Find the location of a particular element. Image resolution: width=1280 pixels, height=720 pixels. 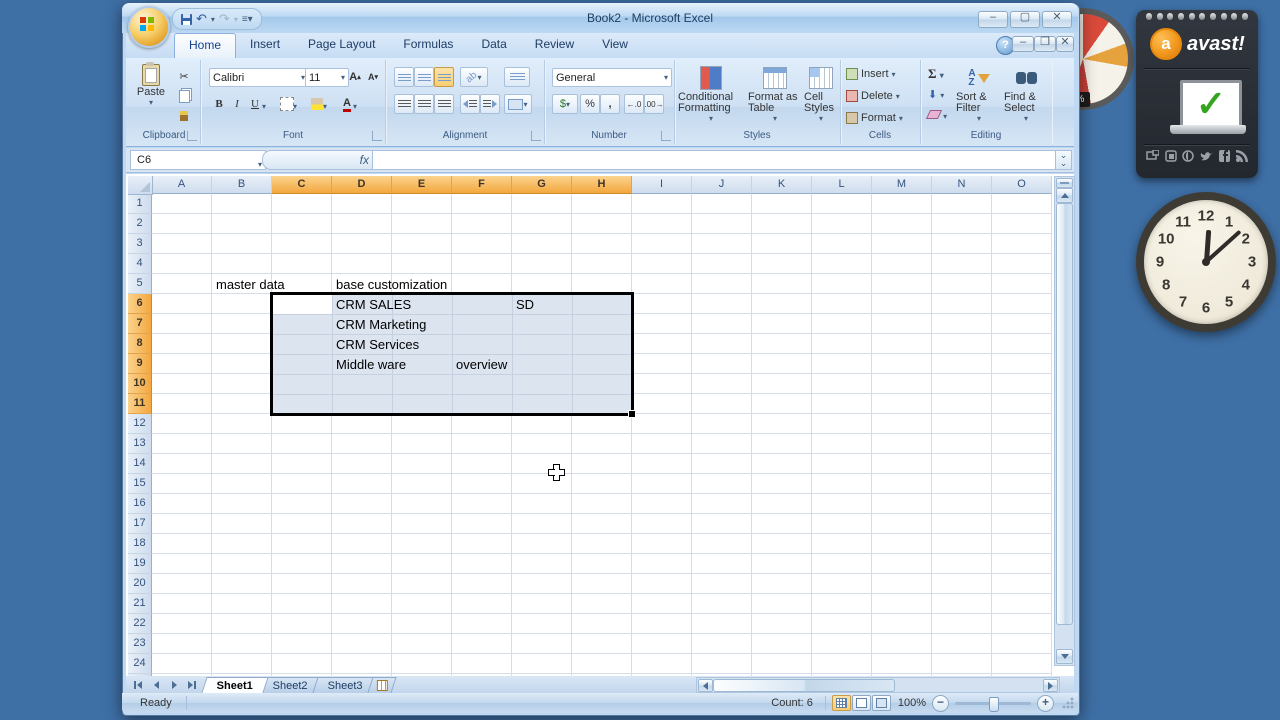

column-header-e: E is located at coordinates (422, 185).